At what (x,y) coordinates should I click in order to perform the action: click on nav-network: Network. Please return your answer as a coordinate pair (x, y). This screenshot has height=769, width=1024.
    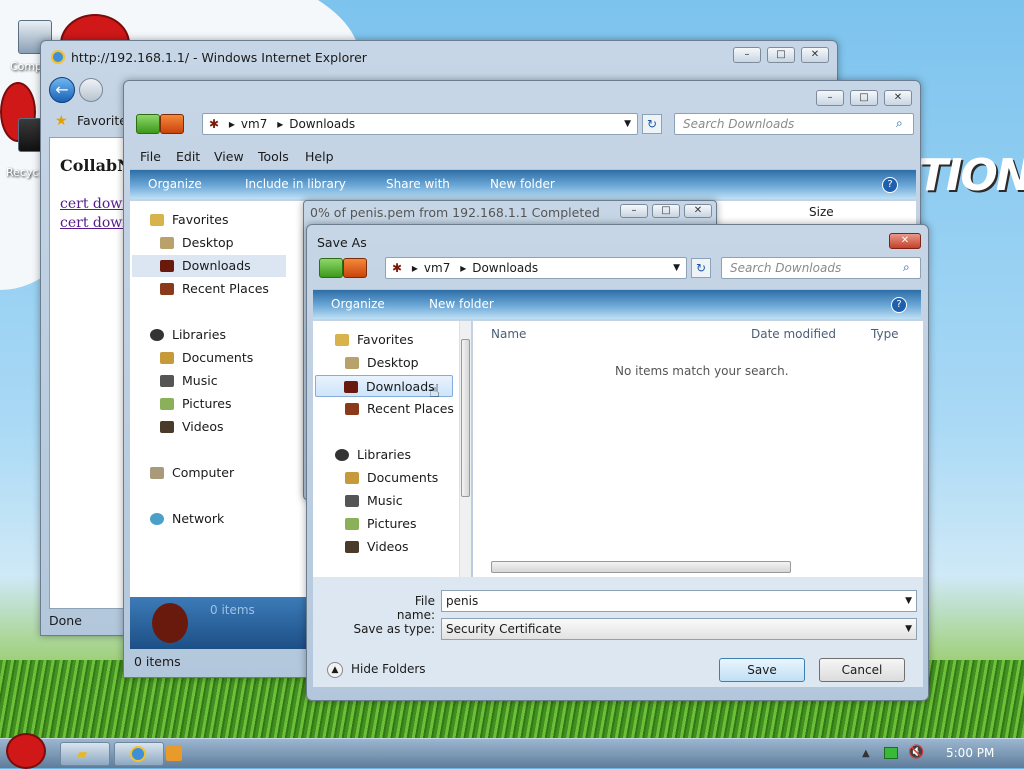
    Looking at the image, I should click on (187, 519).